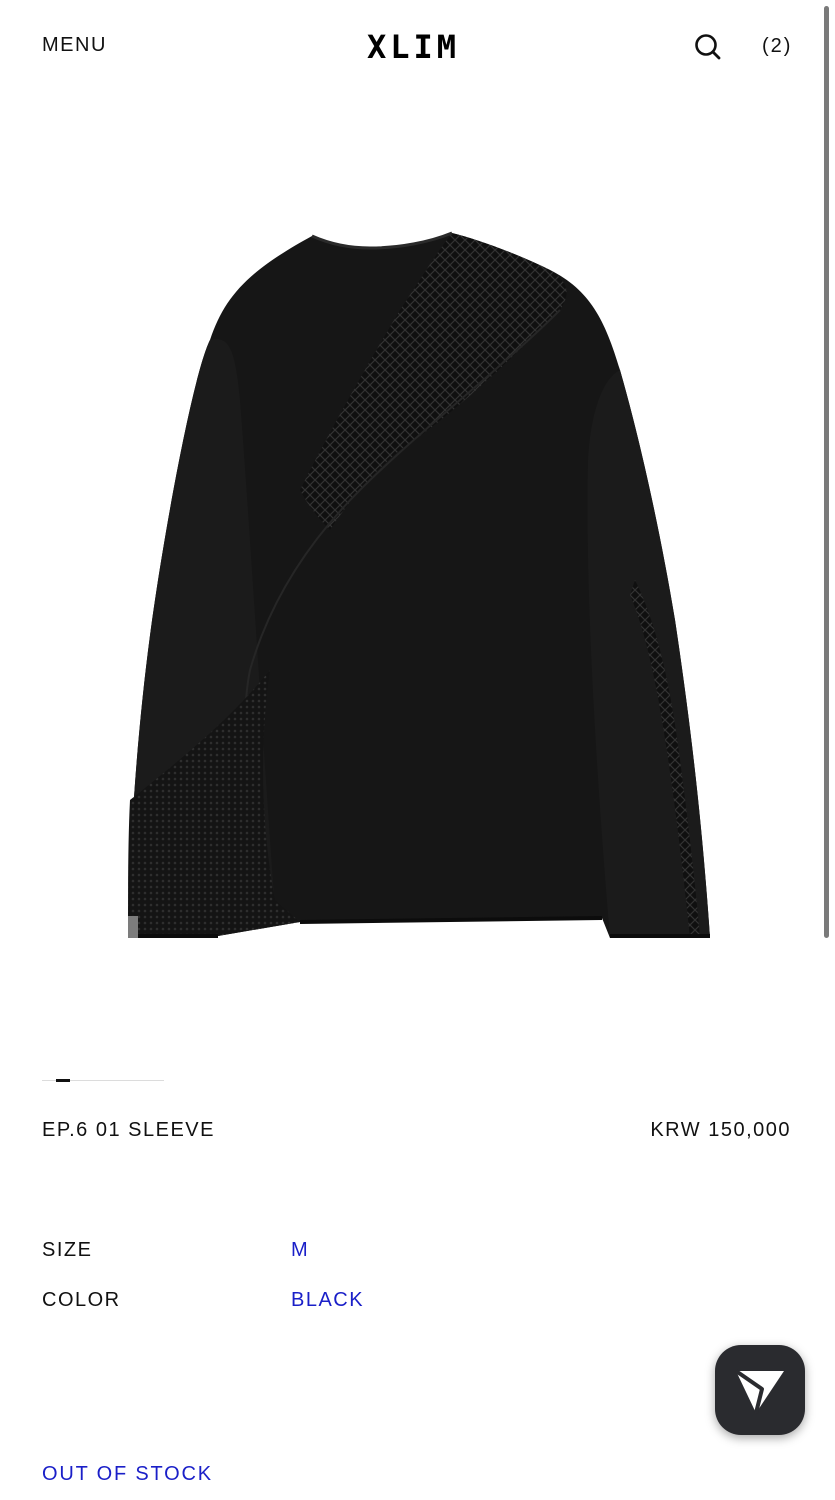 Image resolution: width=835 pixels, height=1500 pixels. What do you see at coordinates (63, 1080) in the screenshot?
I see `carousel-indicator-active` at bounding box center [63, 1080].